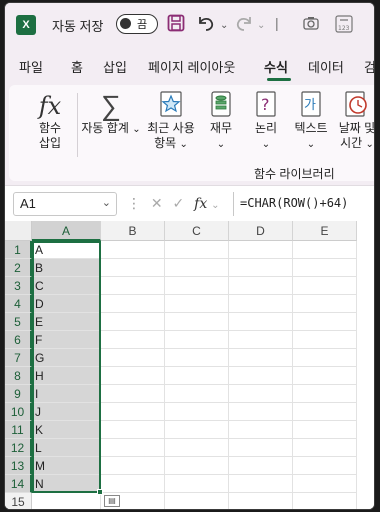 The height and width of the screenshot is (512, 380). What do you see at coordinates (18, 376) in the screenshot?
I see `row-header: 8` at bounding box center [18, 376].